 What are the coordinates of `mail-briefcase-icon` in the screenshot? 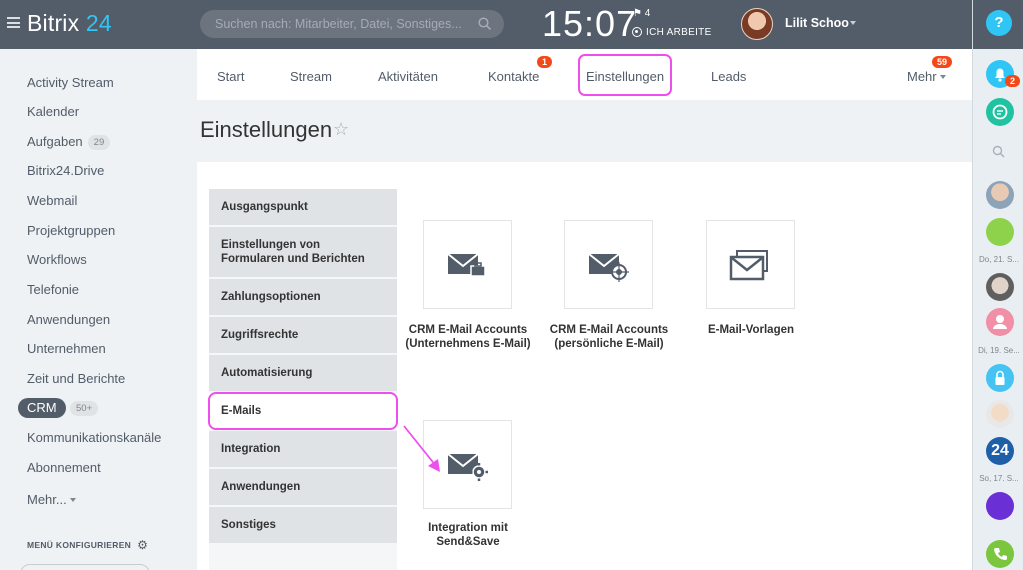 It's located at (466, 265).